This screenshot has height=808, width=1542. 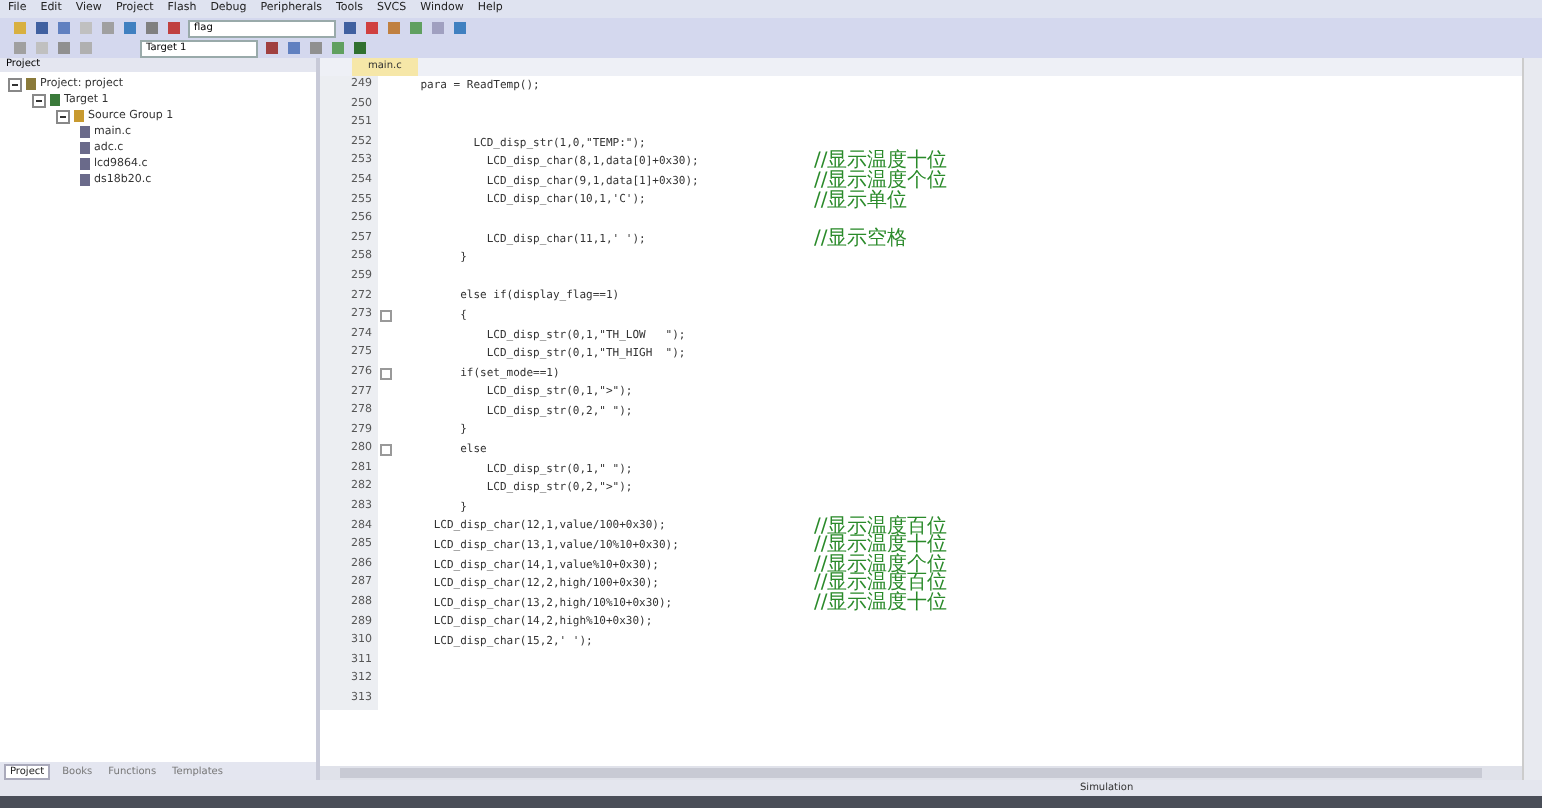 I want to click on code-comment: //显示单位, so click(x=861, y=201).